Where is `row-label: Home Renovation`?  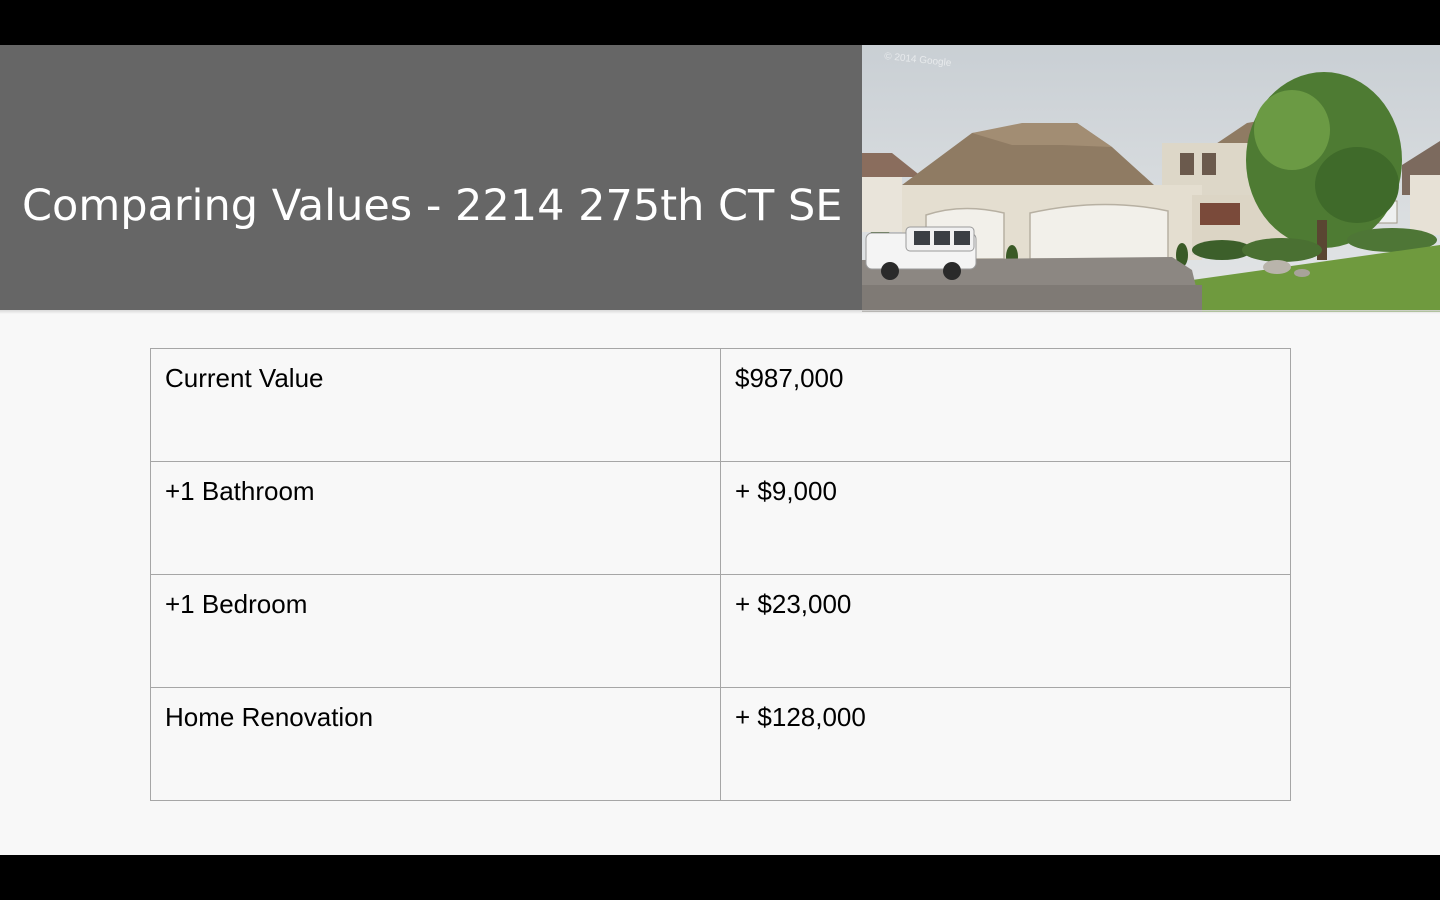
row-label: Home Renovation is located at coordinates (435, 744).